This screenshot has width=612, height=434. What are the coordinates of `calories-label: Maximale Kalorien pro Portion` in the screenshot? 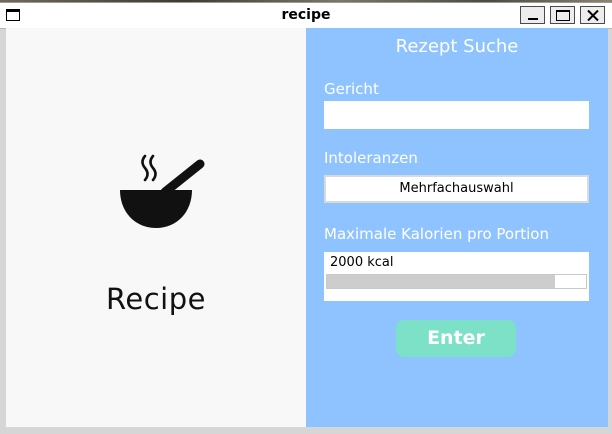 It's located at (436, 234).